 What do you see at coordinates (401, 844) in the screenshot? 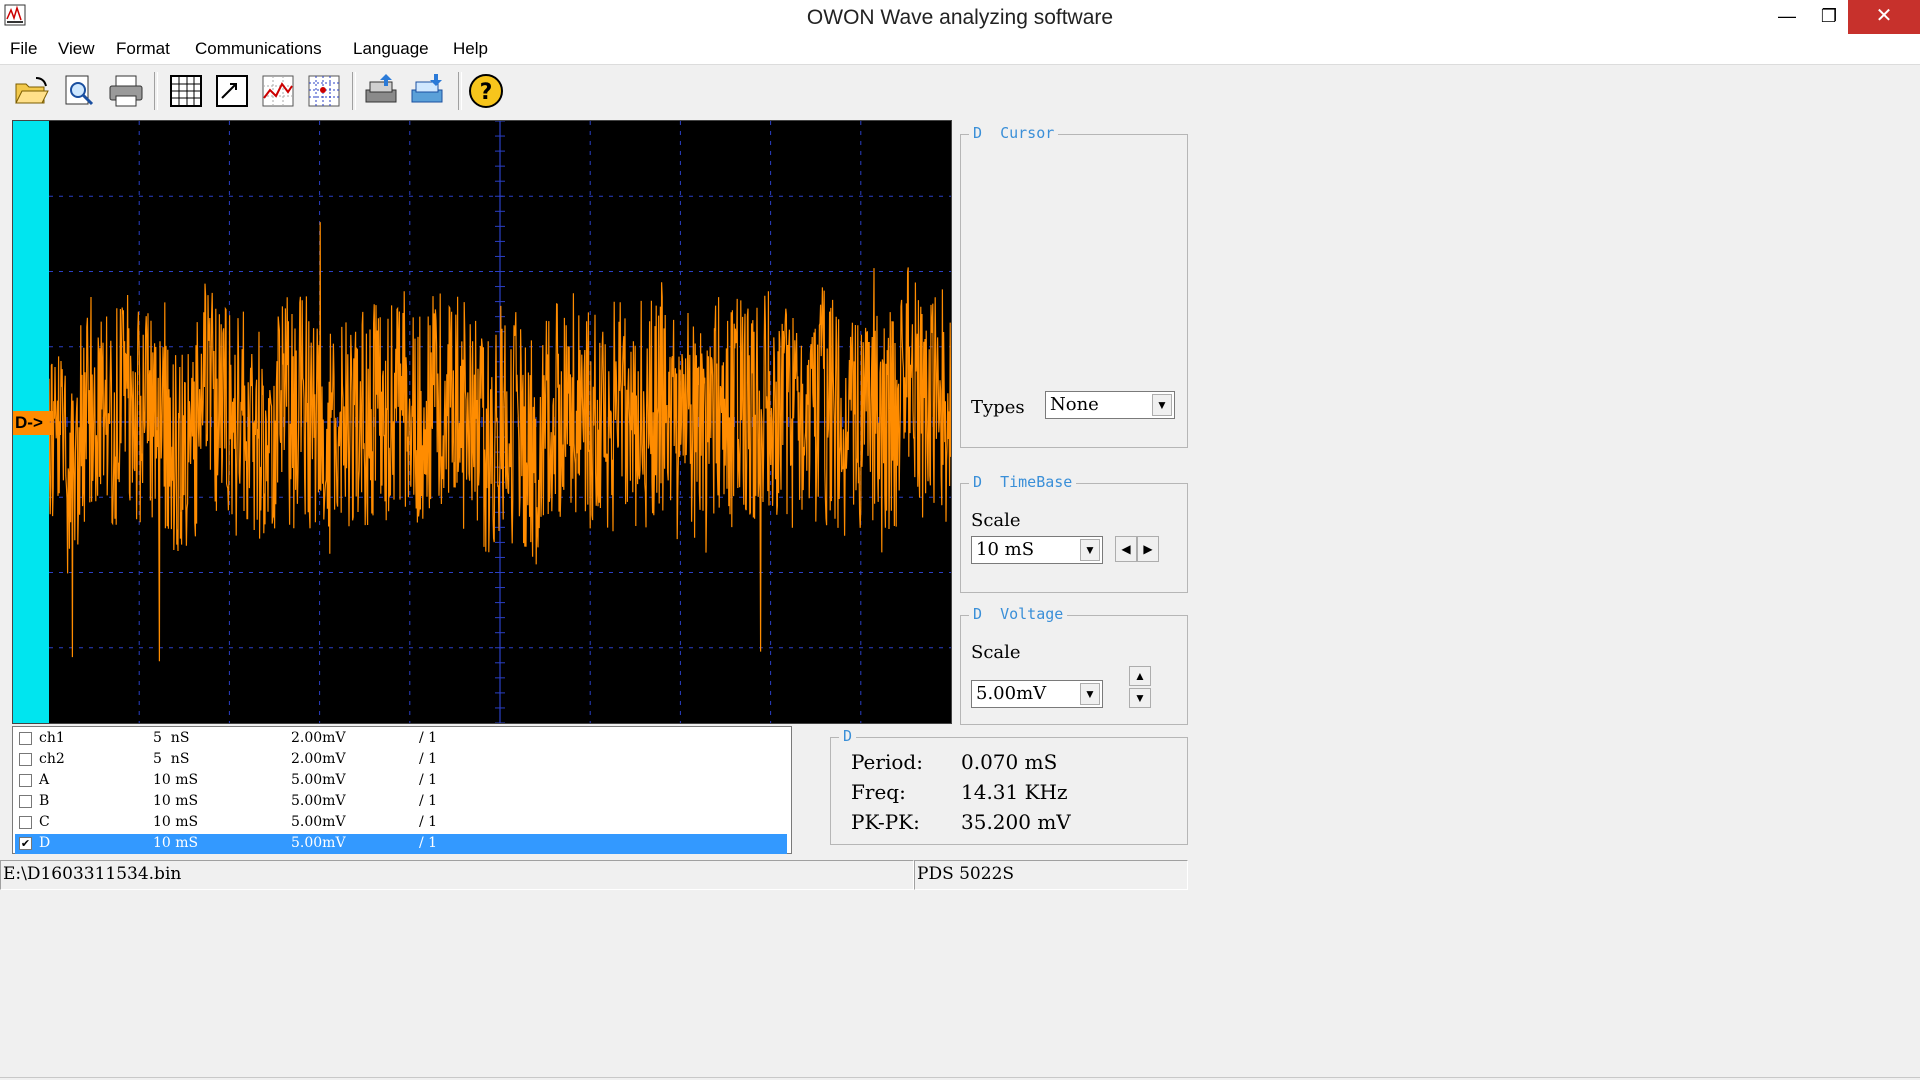
I see `channel-row: ✔ D 10 mS 5.00mV / 1` at bounding box center [401, 844].